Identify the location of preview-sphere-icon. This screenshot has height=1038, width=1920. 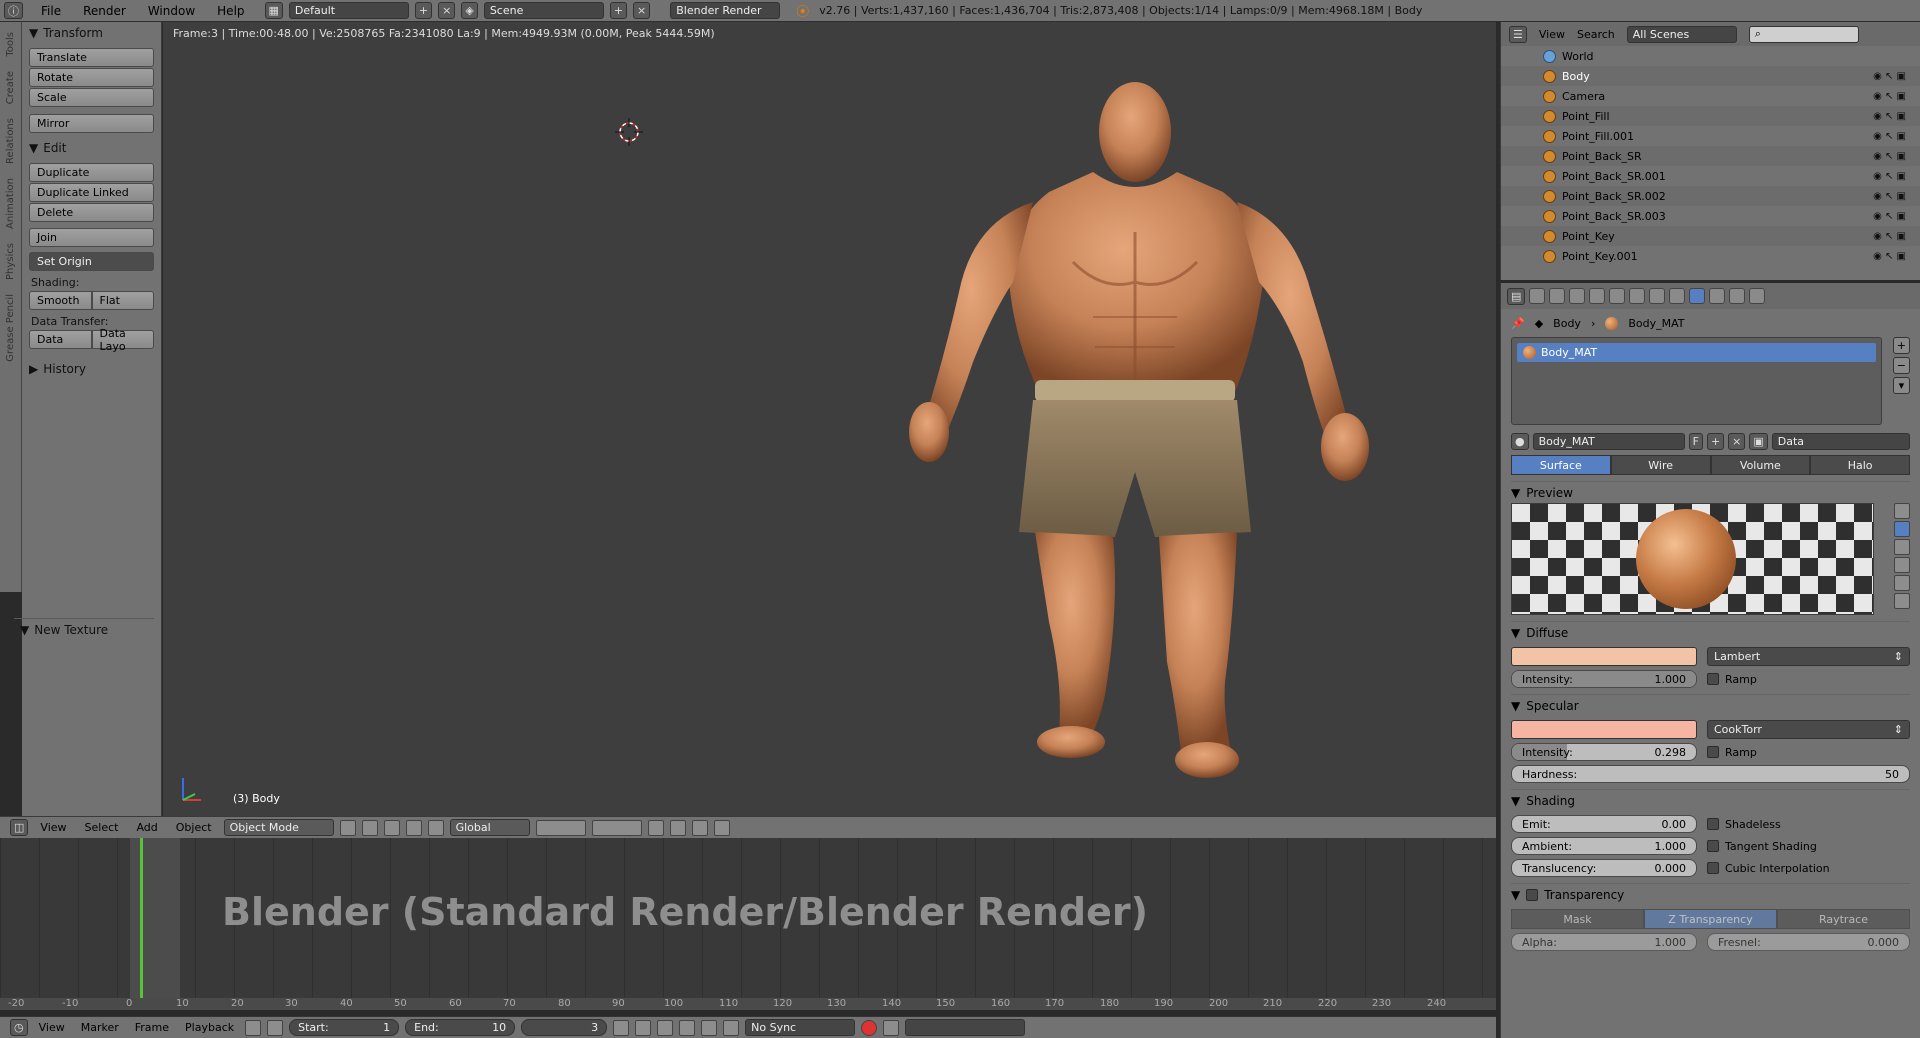
(1902, 529).